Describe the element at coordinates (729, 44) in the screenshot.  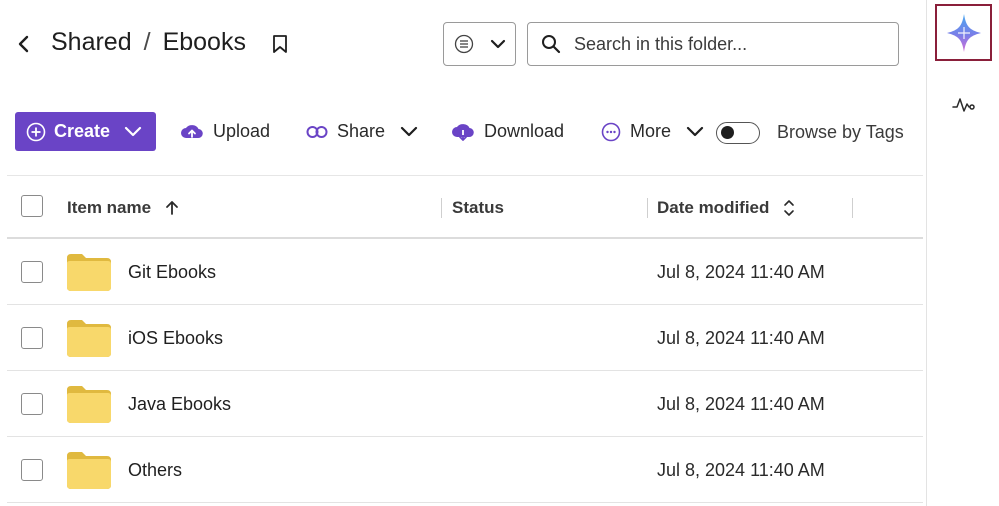
I see `search-input` at that location.